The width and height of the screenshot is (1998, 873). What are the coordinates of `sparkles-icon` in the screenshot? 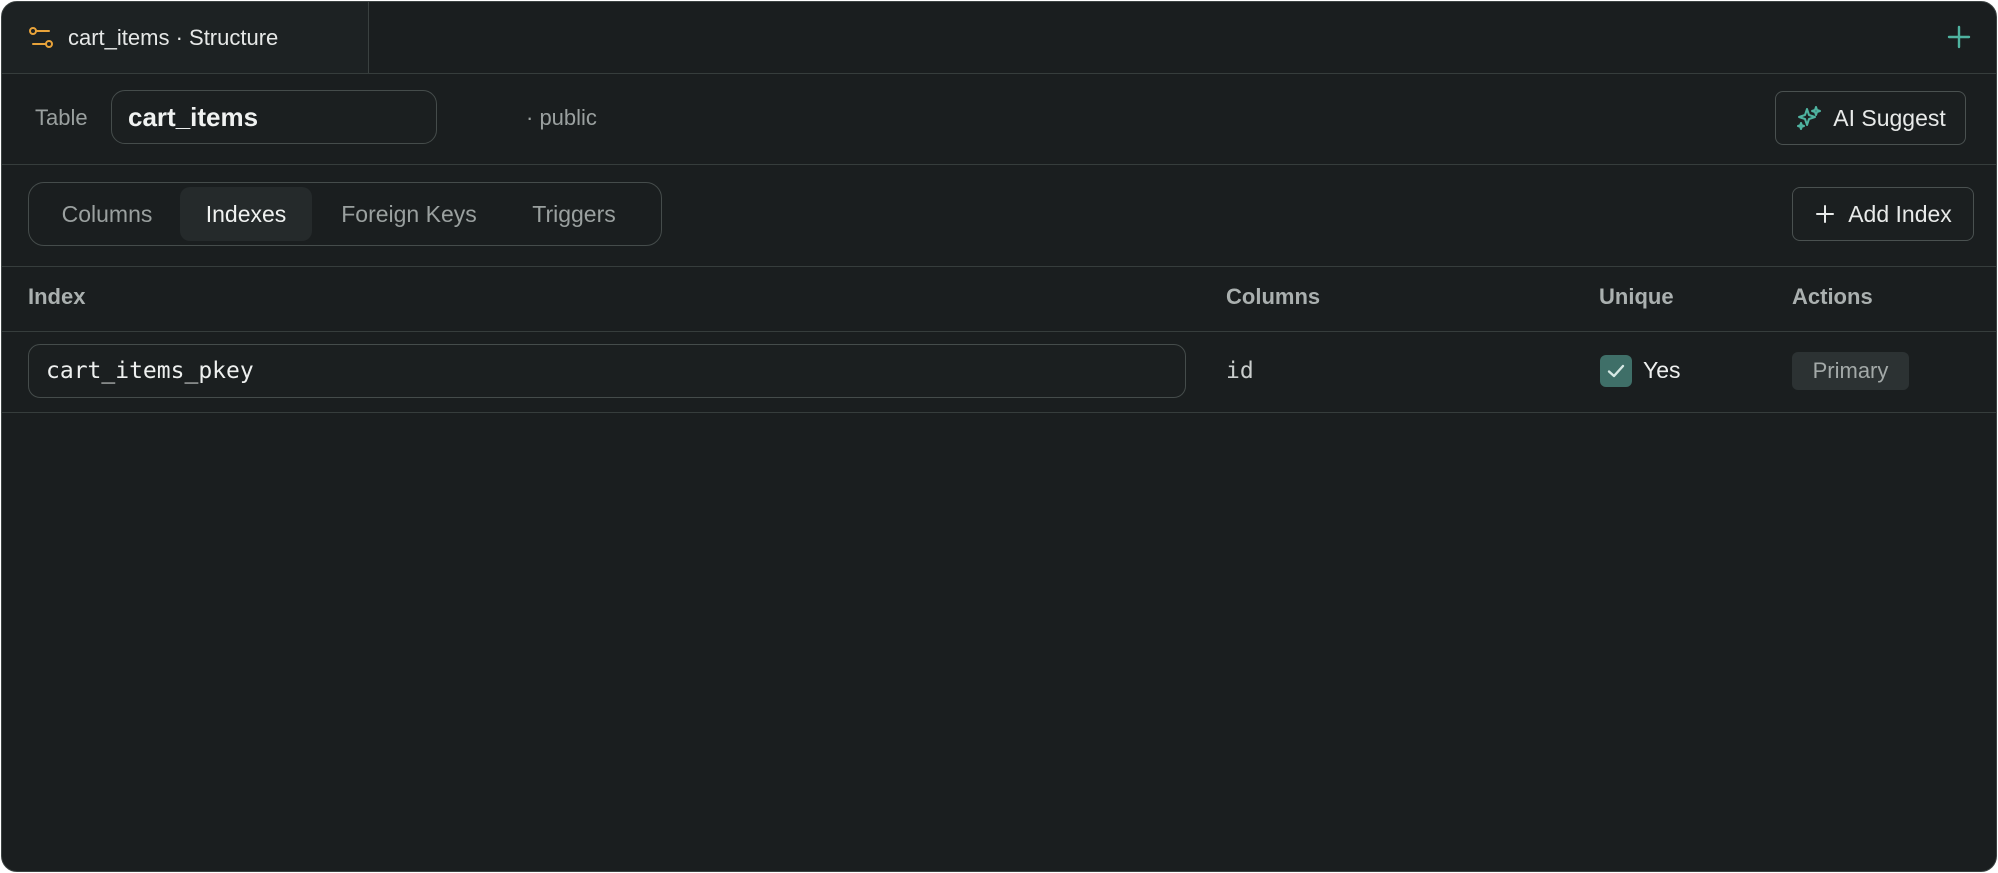 It's located at (1809, 118).